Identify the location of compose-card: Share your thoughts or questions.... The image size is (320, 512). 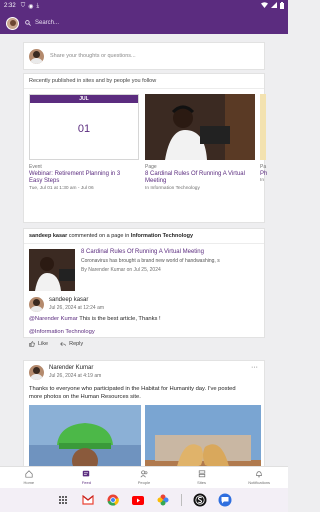
(144, 56).